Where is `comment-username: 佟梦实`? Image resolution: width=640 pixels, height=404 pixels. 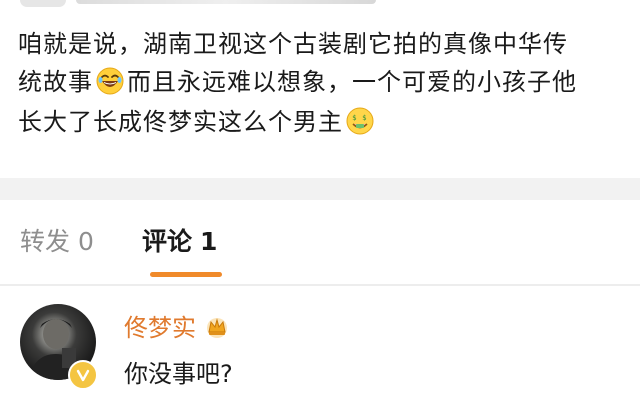
comment-username: 佟梦实 is located at coordinates (177, 325).